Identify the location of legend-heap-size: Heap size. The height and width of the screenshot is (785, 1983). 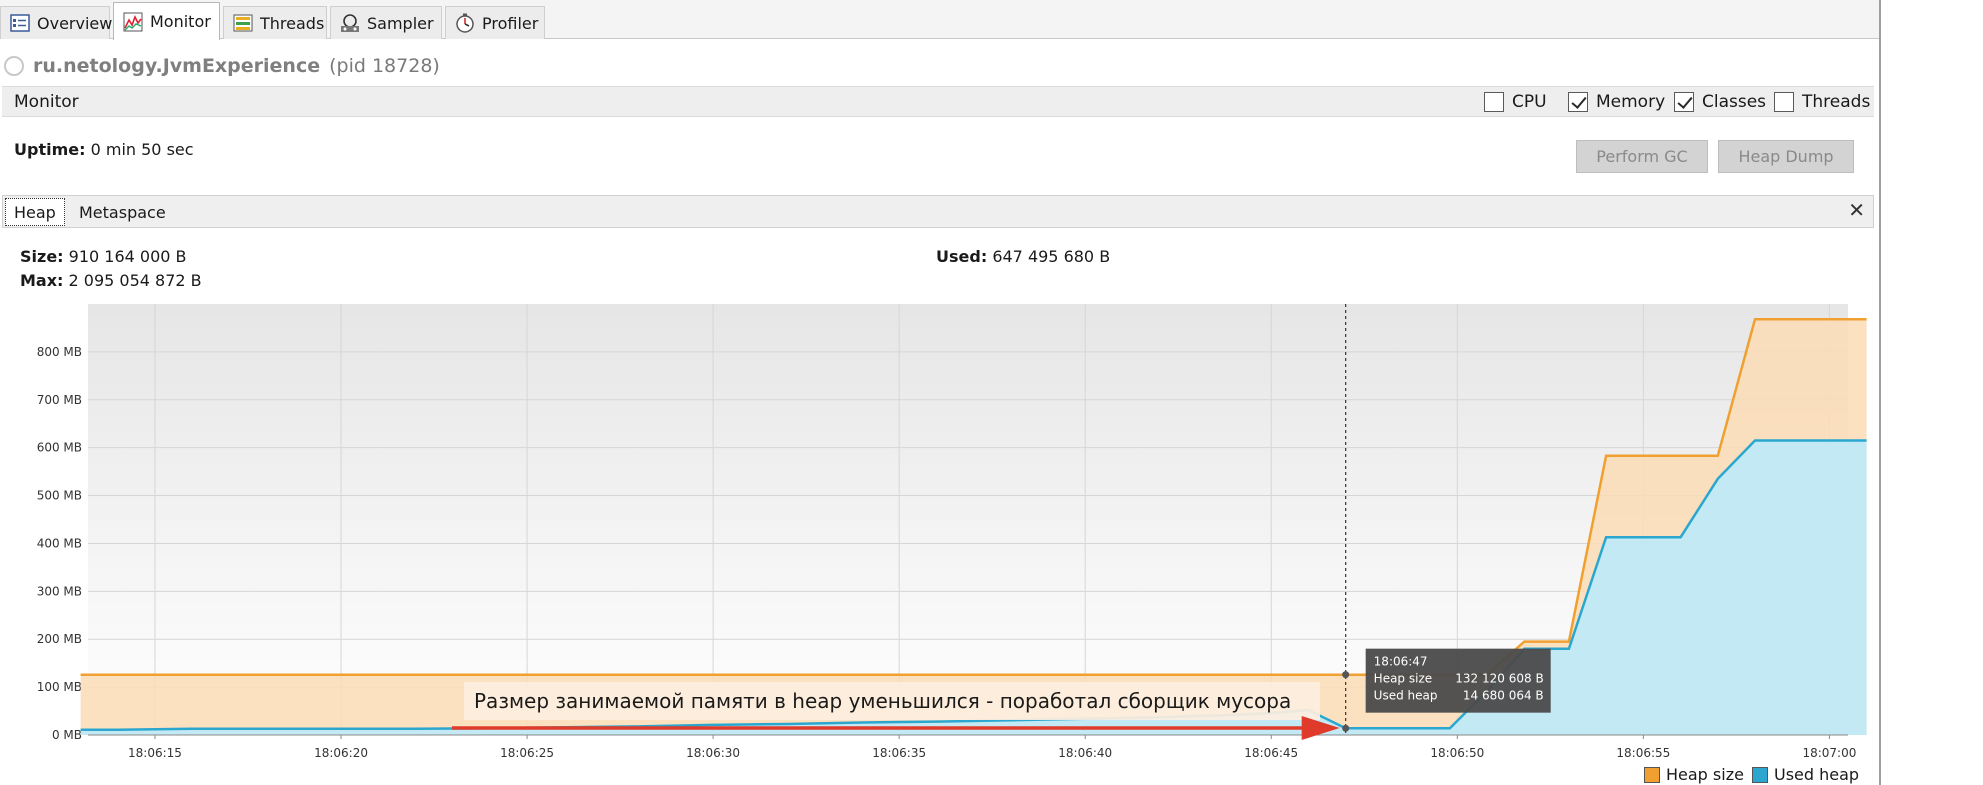
(1694, 774).